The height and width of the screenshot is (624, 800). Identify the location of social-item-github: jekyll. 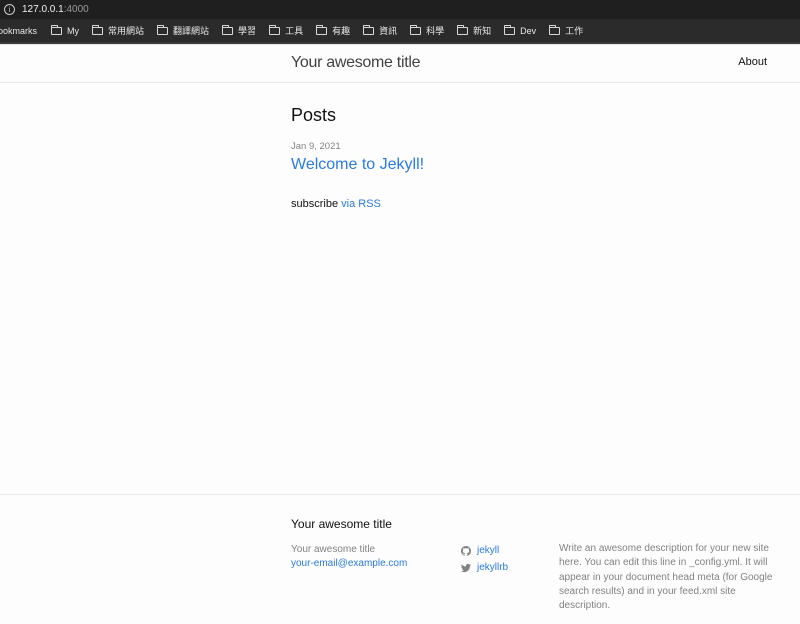
(484, 550).